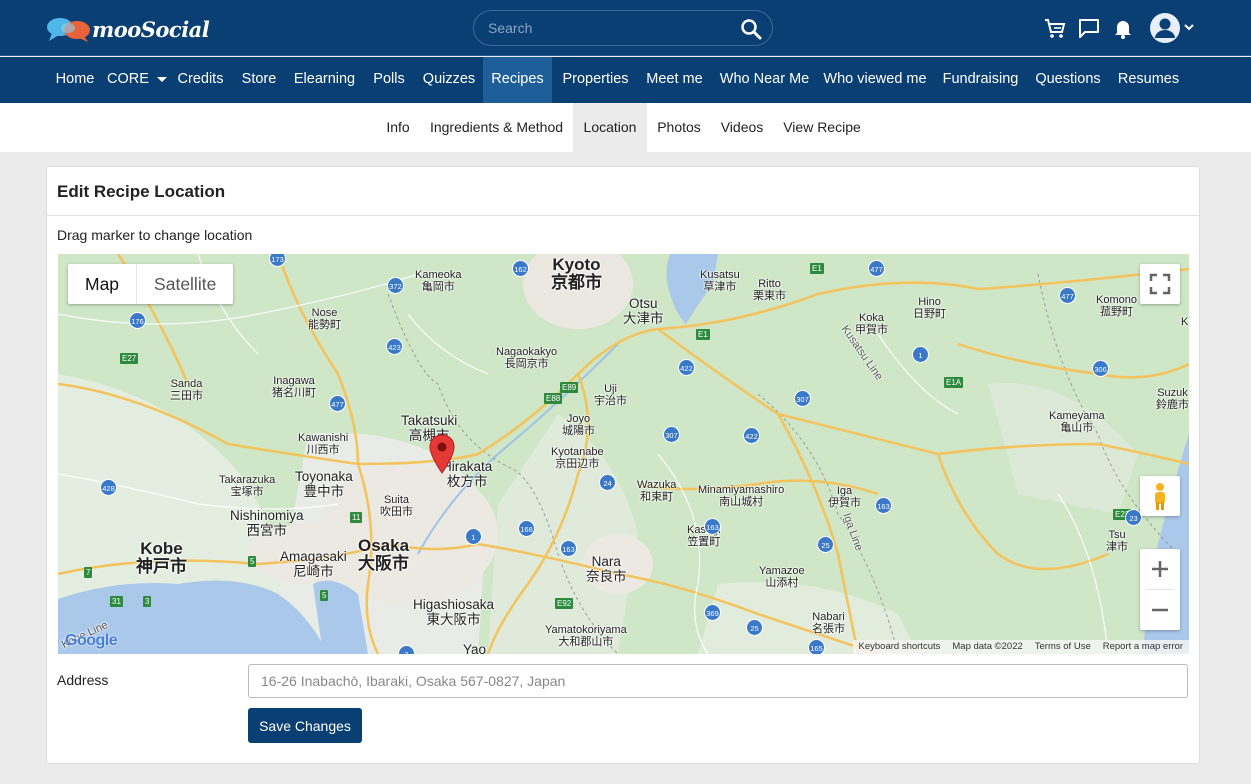 Image resolution: width=1251 pixels, height=784 pixels. Describe the element at coordinates (741, 490) in the screenshot. I see `minamiyamashiro-label-en: Minamiyamashiro` at that location.